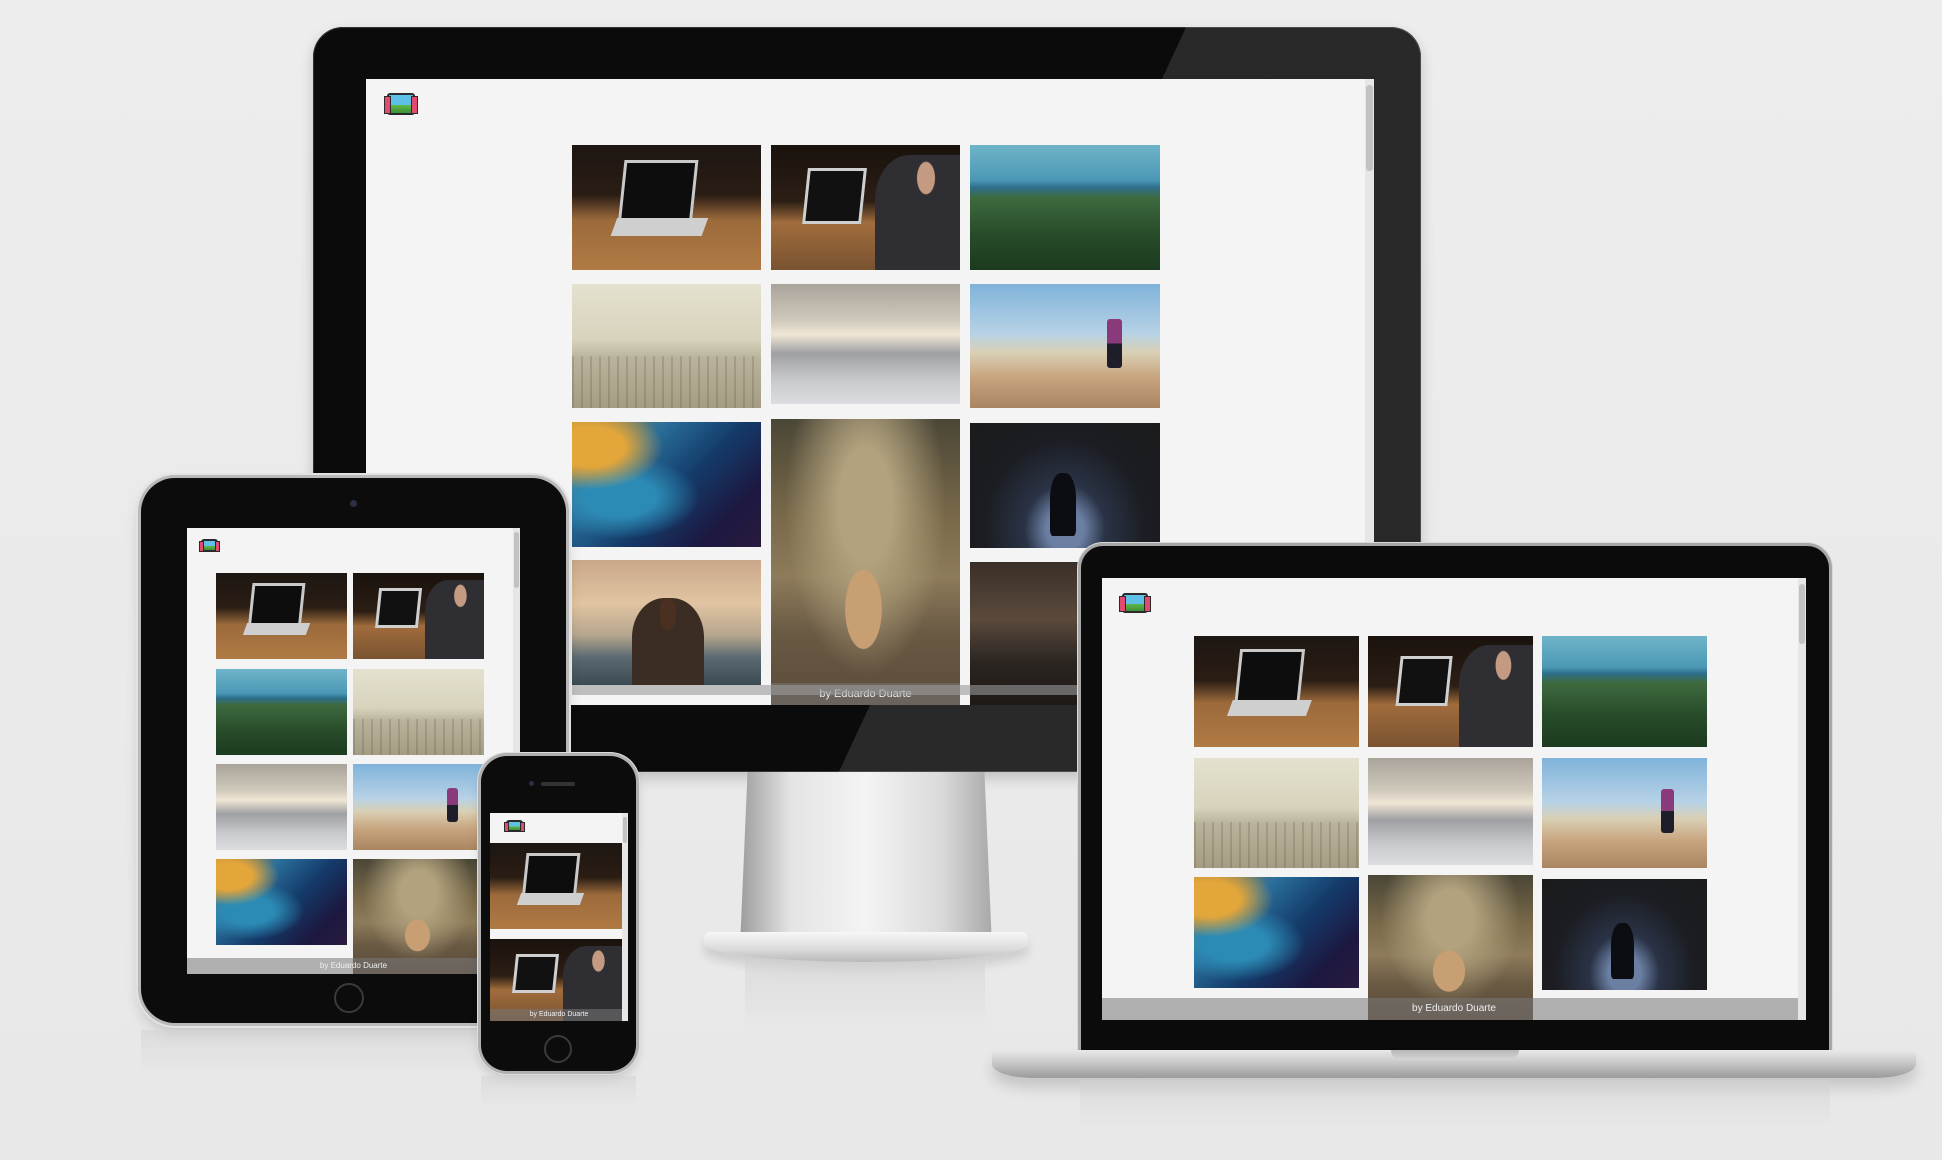 The image size is (1942, 1160). I want to click on imac-bottom-strip, so click(866, 690).